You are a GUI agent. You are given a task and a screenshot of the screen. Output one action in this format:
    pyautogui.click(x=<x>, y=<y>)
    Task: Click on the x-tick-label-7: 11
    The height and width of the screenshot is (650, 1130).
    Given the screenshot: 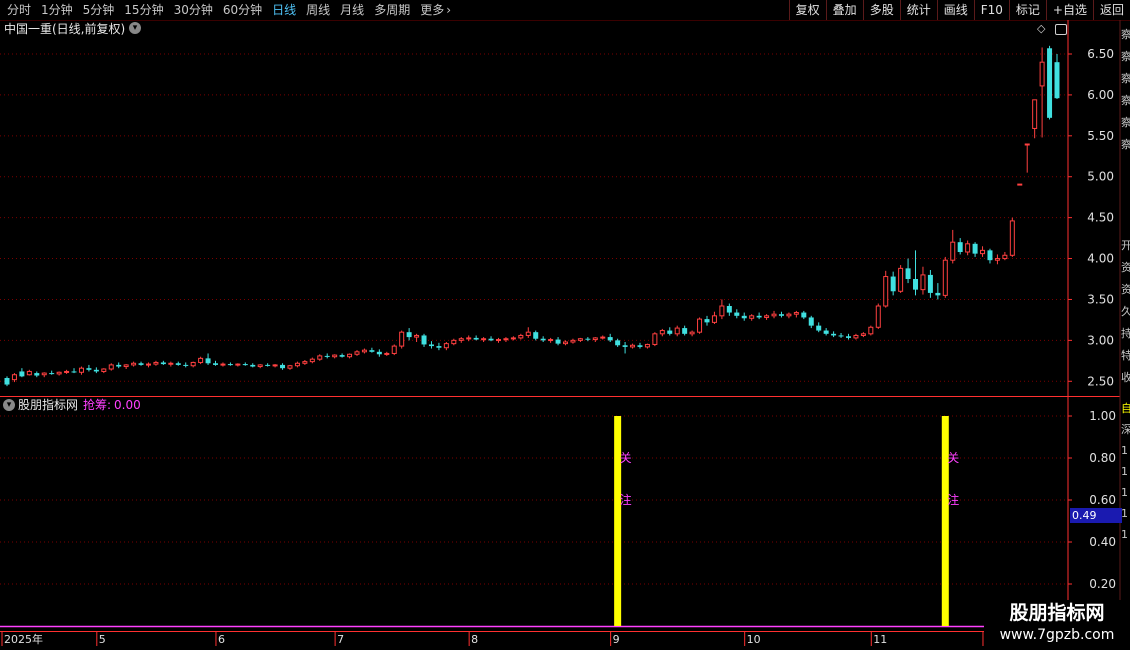 What is the action you would take?
    pyautogui.click(x=880, y=639)
    